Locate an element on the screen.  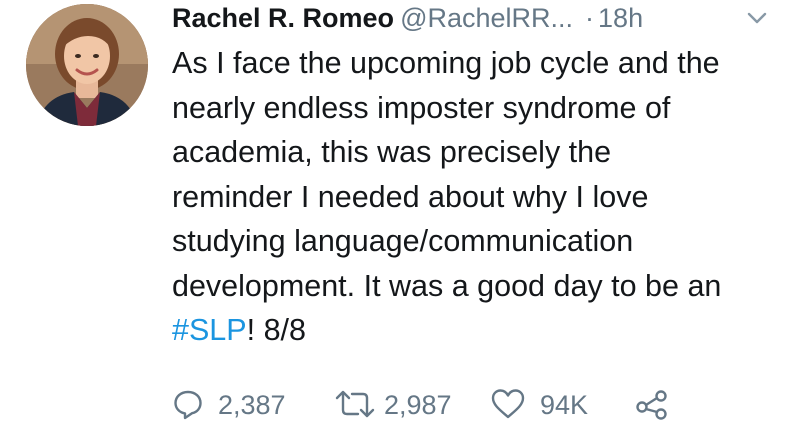
like-button: 94K is located at coordinates (545, 404).